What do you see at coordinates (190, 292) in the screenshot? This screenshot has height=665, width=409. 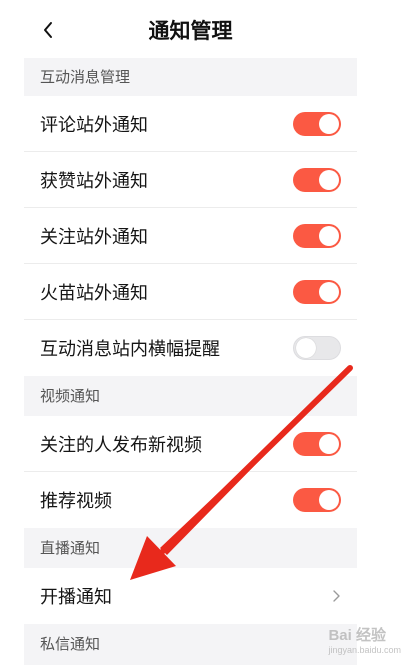 I see `row-flame-notify: 火苗站外通知` at bounding box center [190, 292].